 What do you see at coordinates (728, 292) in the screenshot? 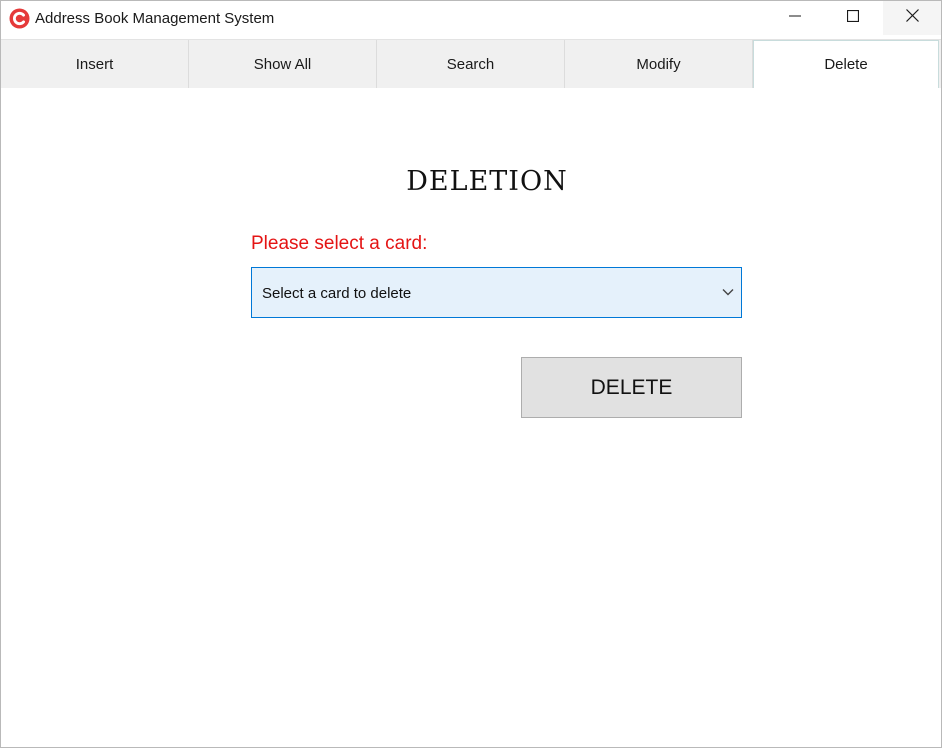
I see `chevron-down-icon` at bounding box center [728, 292].